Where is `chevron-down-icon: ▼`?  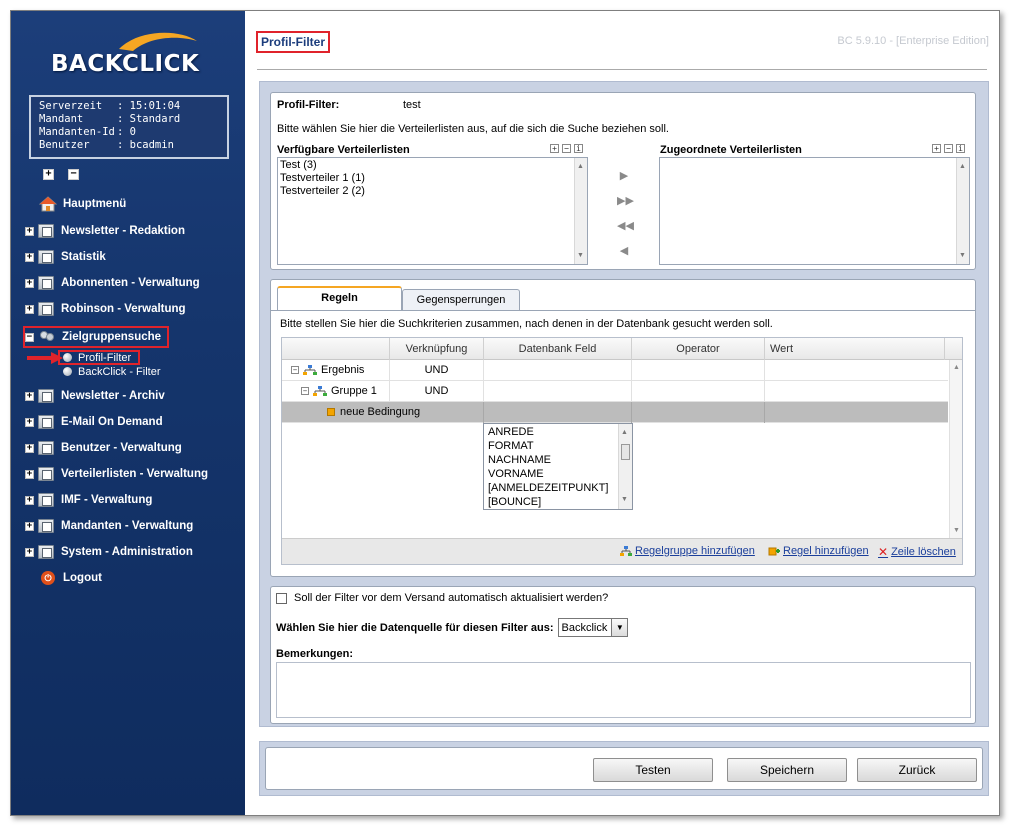 chevron-down-icon: ▼ is located at coordinates (619, 627).